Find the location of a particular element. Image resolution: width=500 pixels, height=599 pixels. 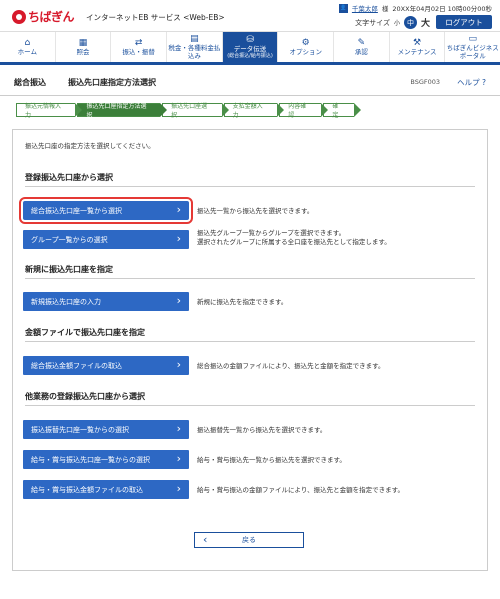

desc-salary-file: 給与・賞与振込の金額ファイルにより、振込先と金額を指定できます。 is located at coordinates (300, 490).